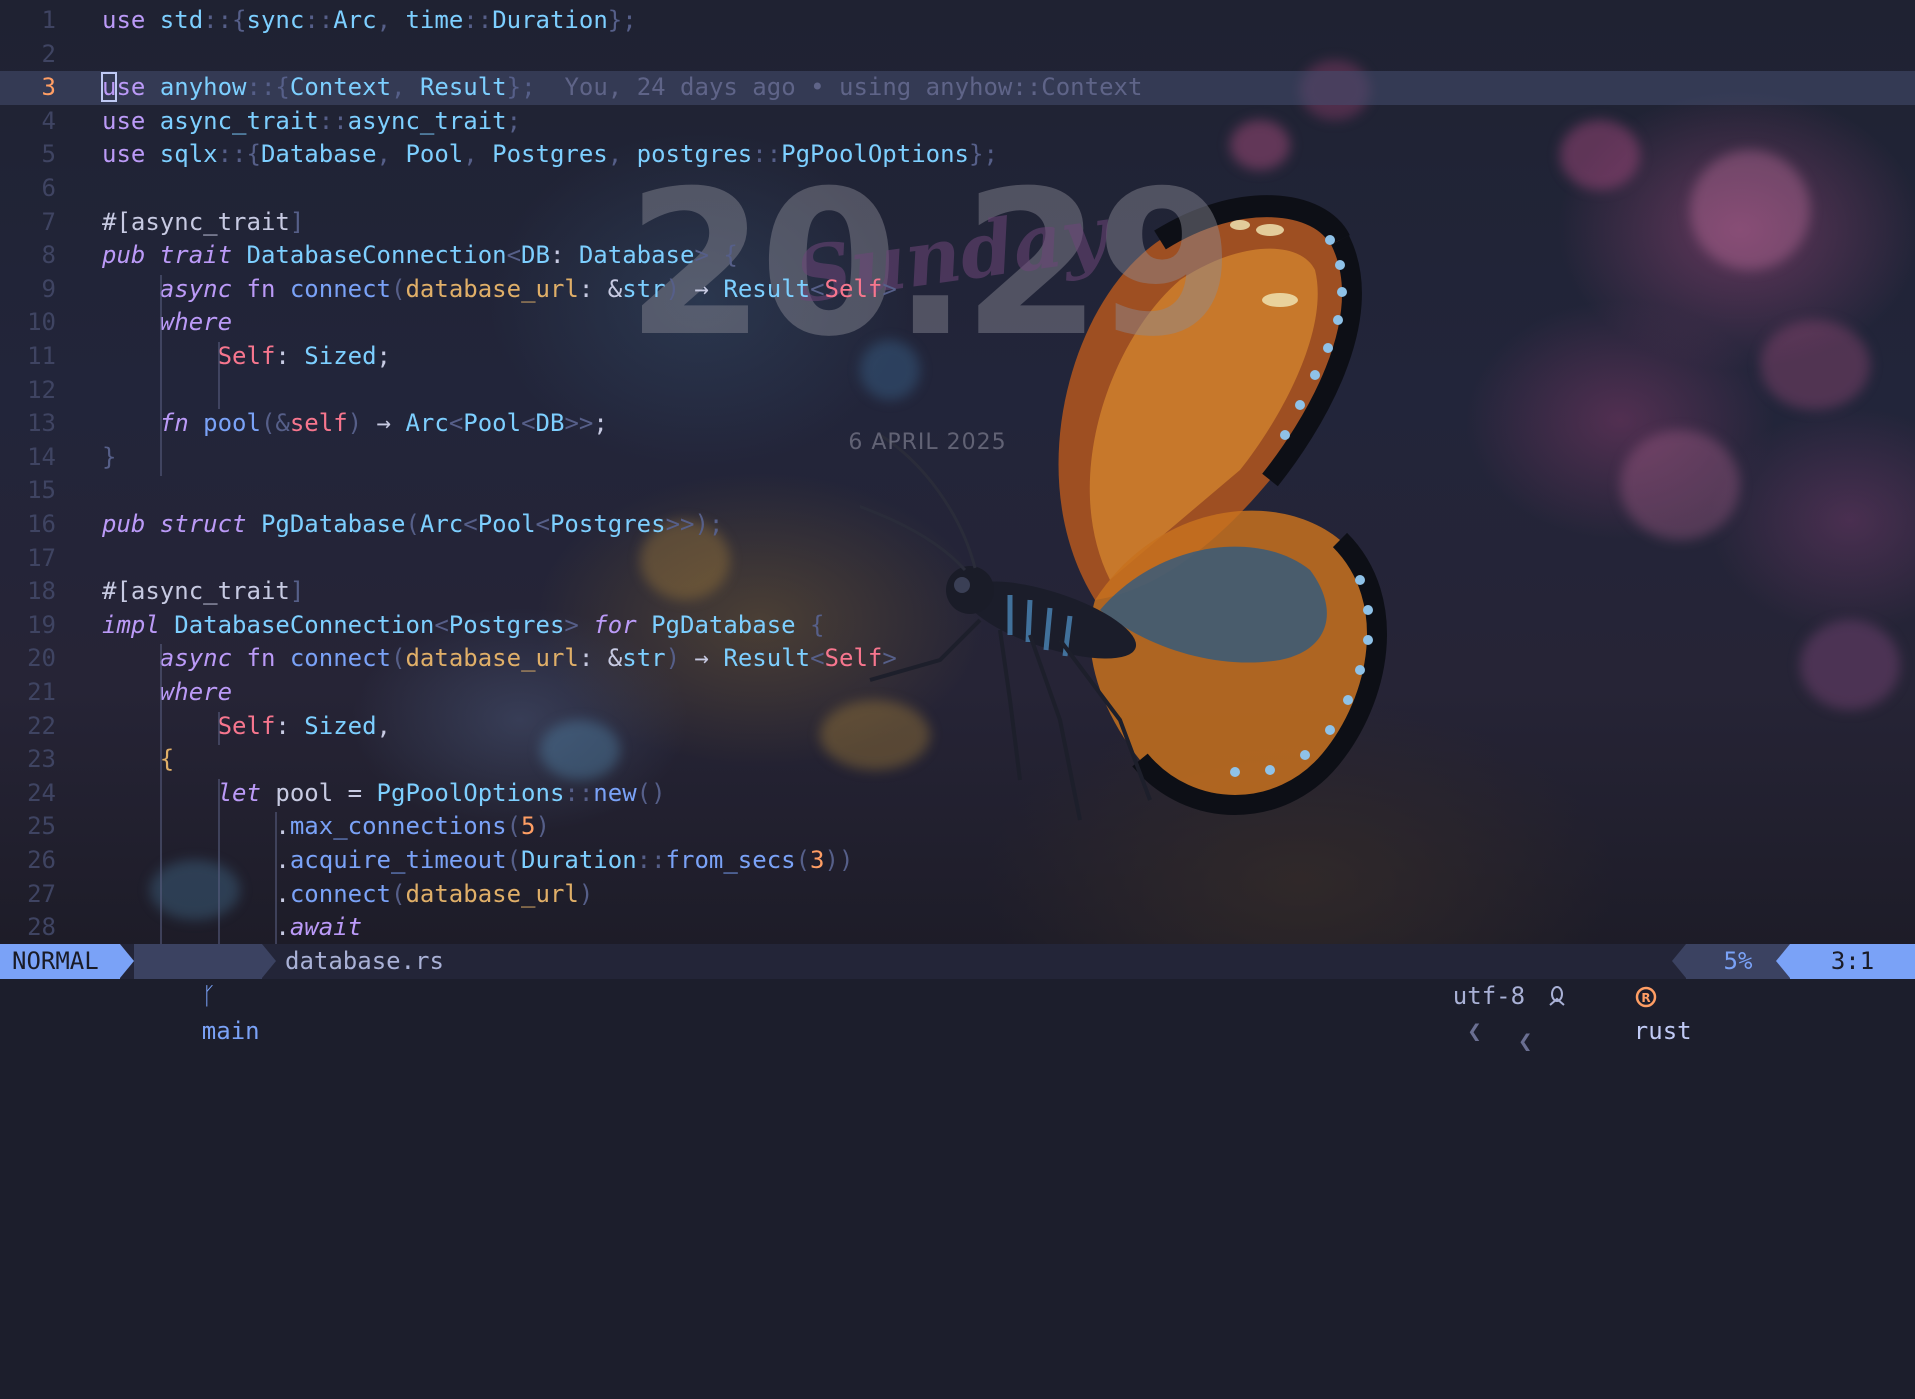 The width and height of the screenshot is (1915, 1399). I want to click on code-text: let pool = PgPoolOptions::new(), so click(384, 794).